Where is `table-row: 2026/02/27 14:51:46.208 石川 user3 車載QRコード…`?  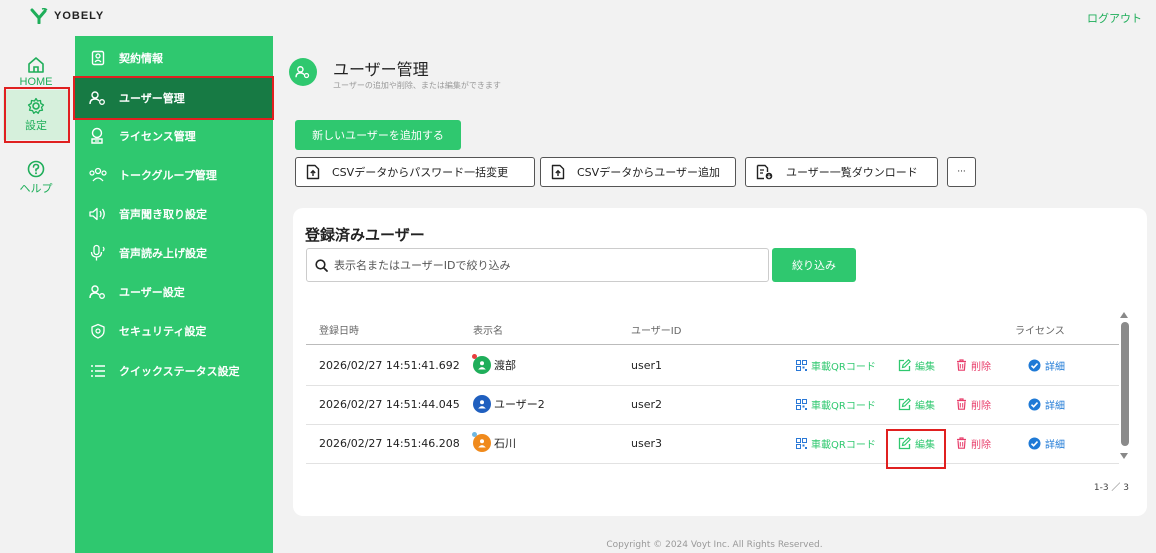 table-row: 2026/02/27 14:51:46.208 石川 user3 車載QRコード… is located at coordinates (712, 443).